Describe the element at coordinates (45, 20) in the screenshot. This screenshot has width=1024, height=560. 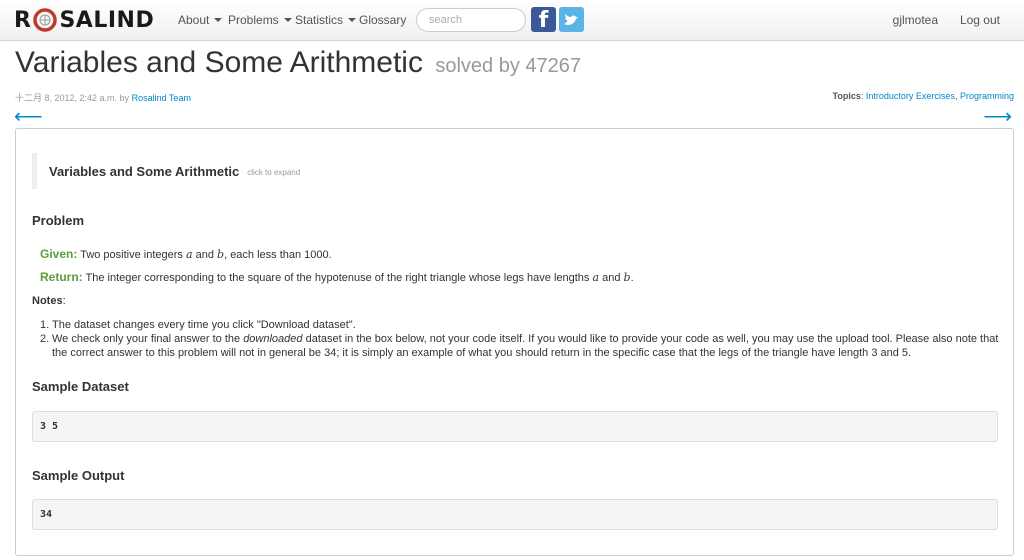
I see `logo-ring-icon` at that location.